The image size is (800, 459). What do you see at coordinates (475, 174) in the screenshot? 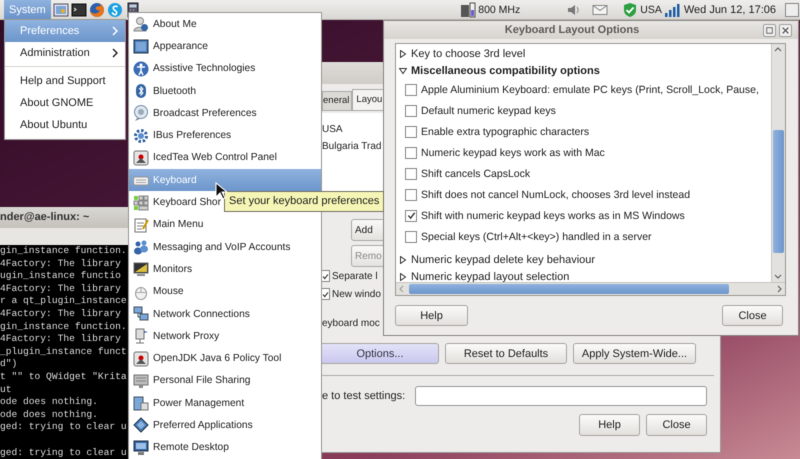
I see `option-label: Shift cancels CapsLock` at bounding box center [475, 174].